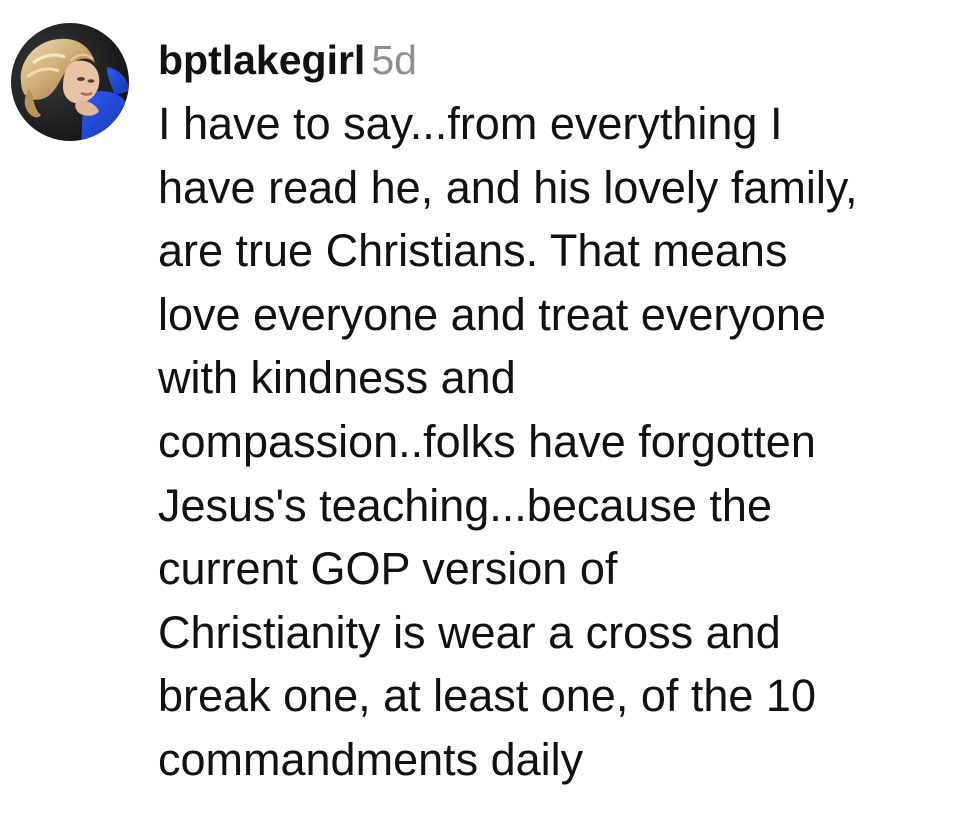  Describe the element at coordinates (487, 696) in the screenshot. I see `comment-text-line: break one, at least one, of the 10` at that location.